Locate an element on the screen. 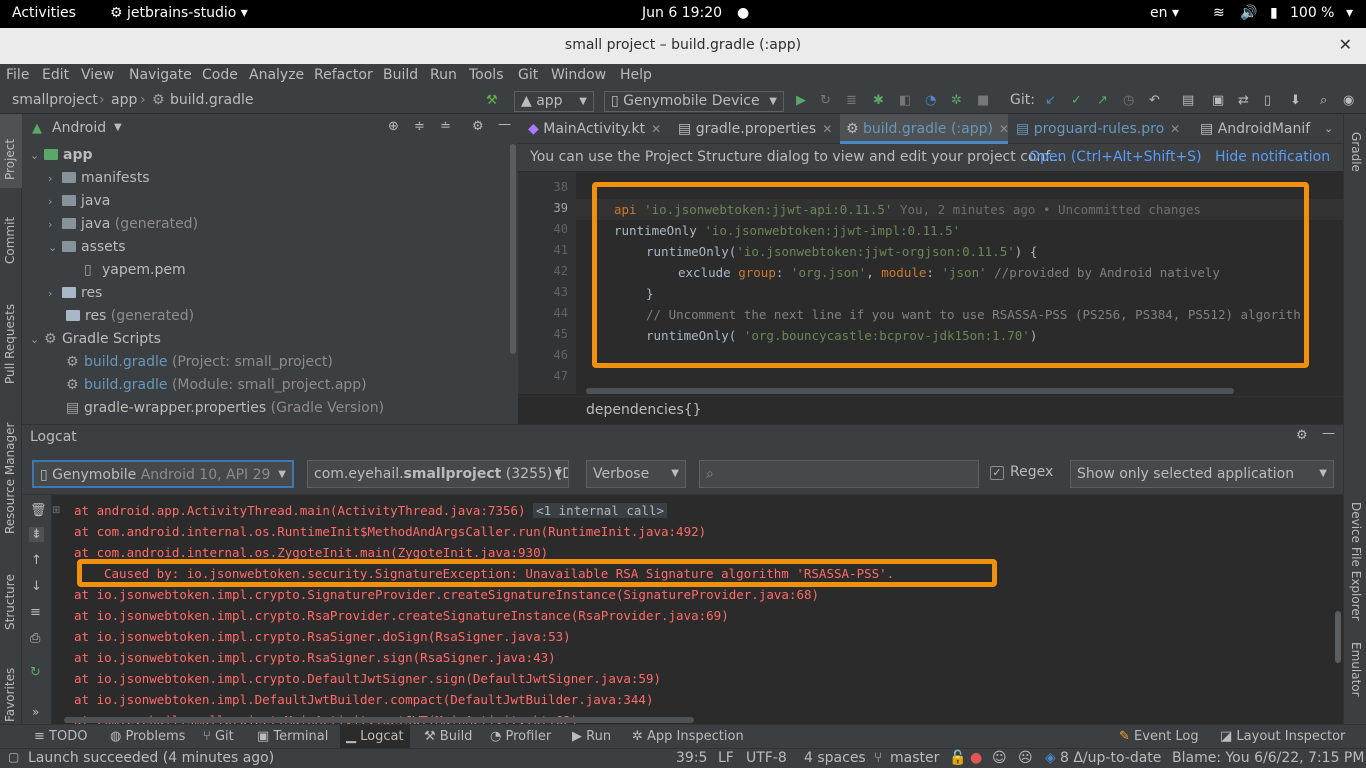 Image resolution: width=1366 pixels, height=768 pixels. tab-build-gradle-app: ⚙ build.gradle (:app) ✕ is located at coordinates (924, 129).